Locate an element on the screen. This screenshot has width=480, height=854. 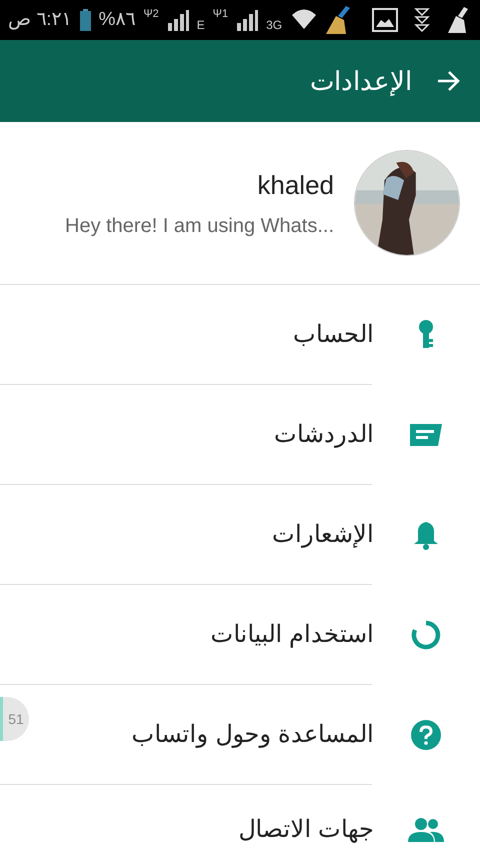
image-icon is located at coordinates (385, 20).